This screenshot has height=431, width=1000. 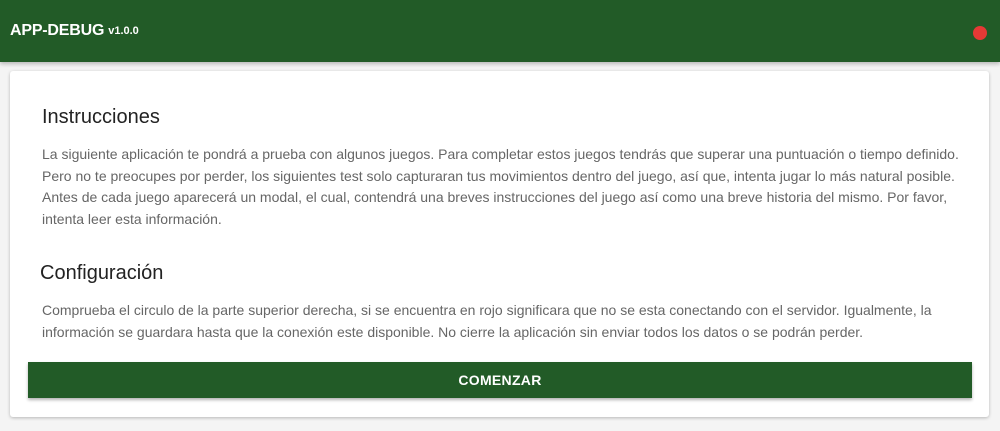 What do you see at coordinates (101, 117) in the screenshot?
I see `instructions-title: Instrucciones` at bounding box center [101, 117].